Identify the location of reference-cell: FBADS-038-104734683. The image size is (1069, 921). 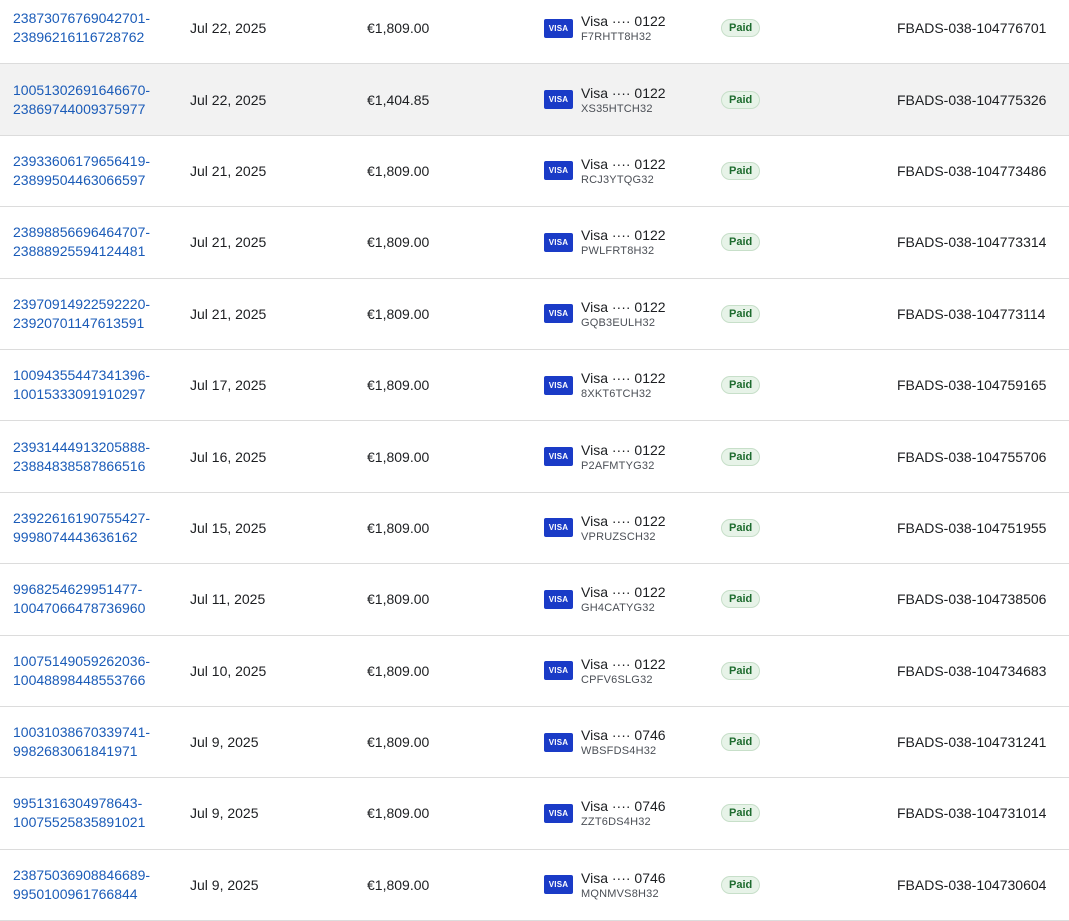
(983, 671).